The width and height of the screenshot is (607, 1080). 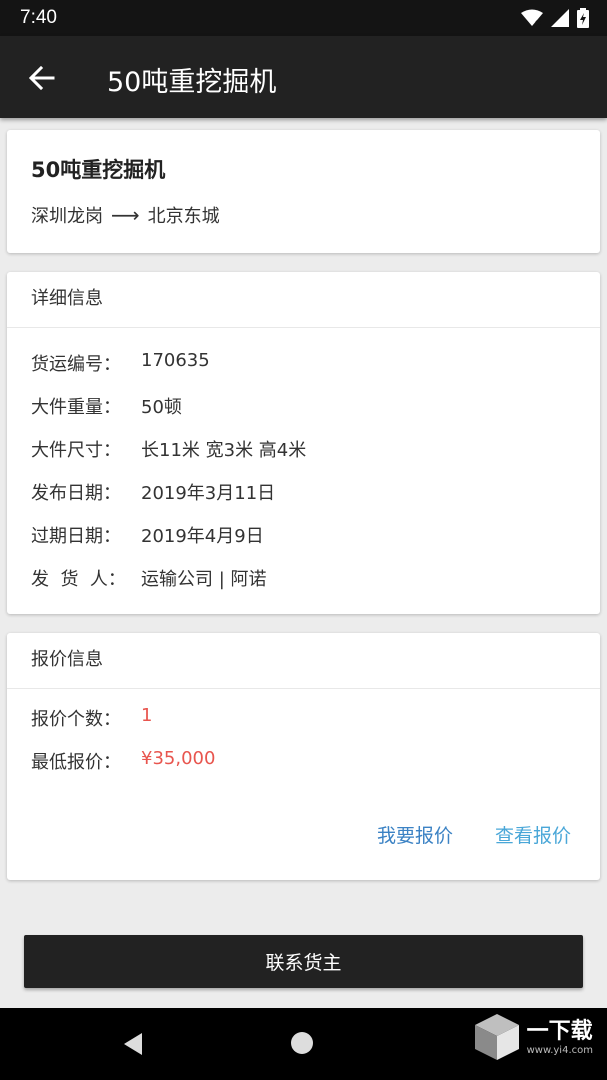 I want to click on detail-row-weight: 大件重量： 50顿, so click(x=106, y=406).